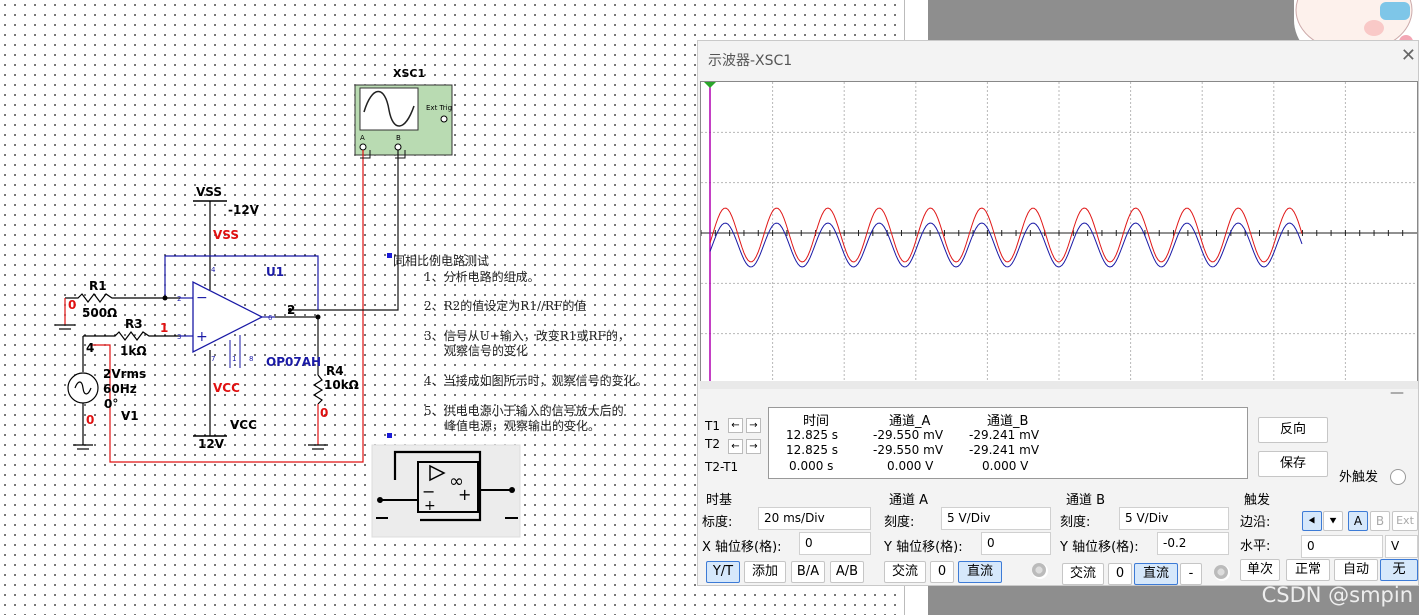 This screenshot has height=615, width=1419. What do you see at coordinates (910, 466) in the screenshot?
I see `row3-a: 0.000 V` at bounding box center [910, 466].